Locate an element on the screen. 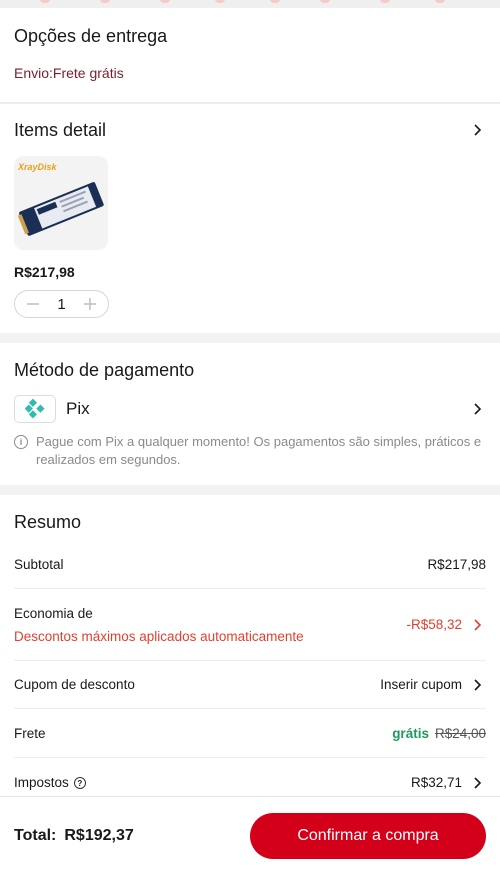 Image resolution: width=500 pixels, height=874 pixels. product-image: XrayDisk is located at coordinates (61, 203).